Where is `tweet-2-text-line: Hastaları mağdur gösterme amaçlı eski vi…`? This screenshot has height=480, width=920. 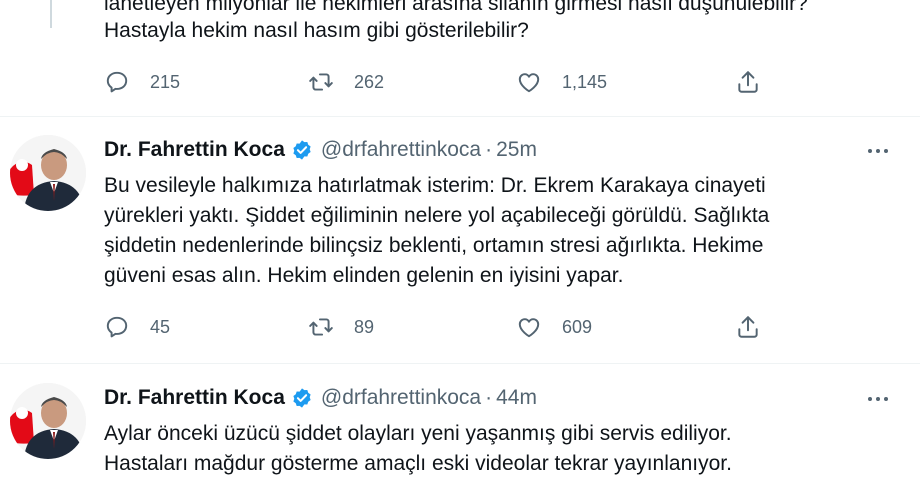 tweet-2-text-line: Hastaları mağdur gösterme amaçlı eski vi… is located at coordinates (418, 463).